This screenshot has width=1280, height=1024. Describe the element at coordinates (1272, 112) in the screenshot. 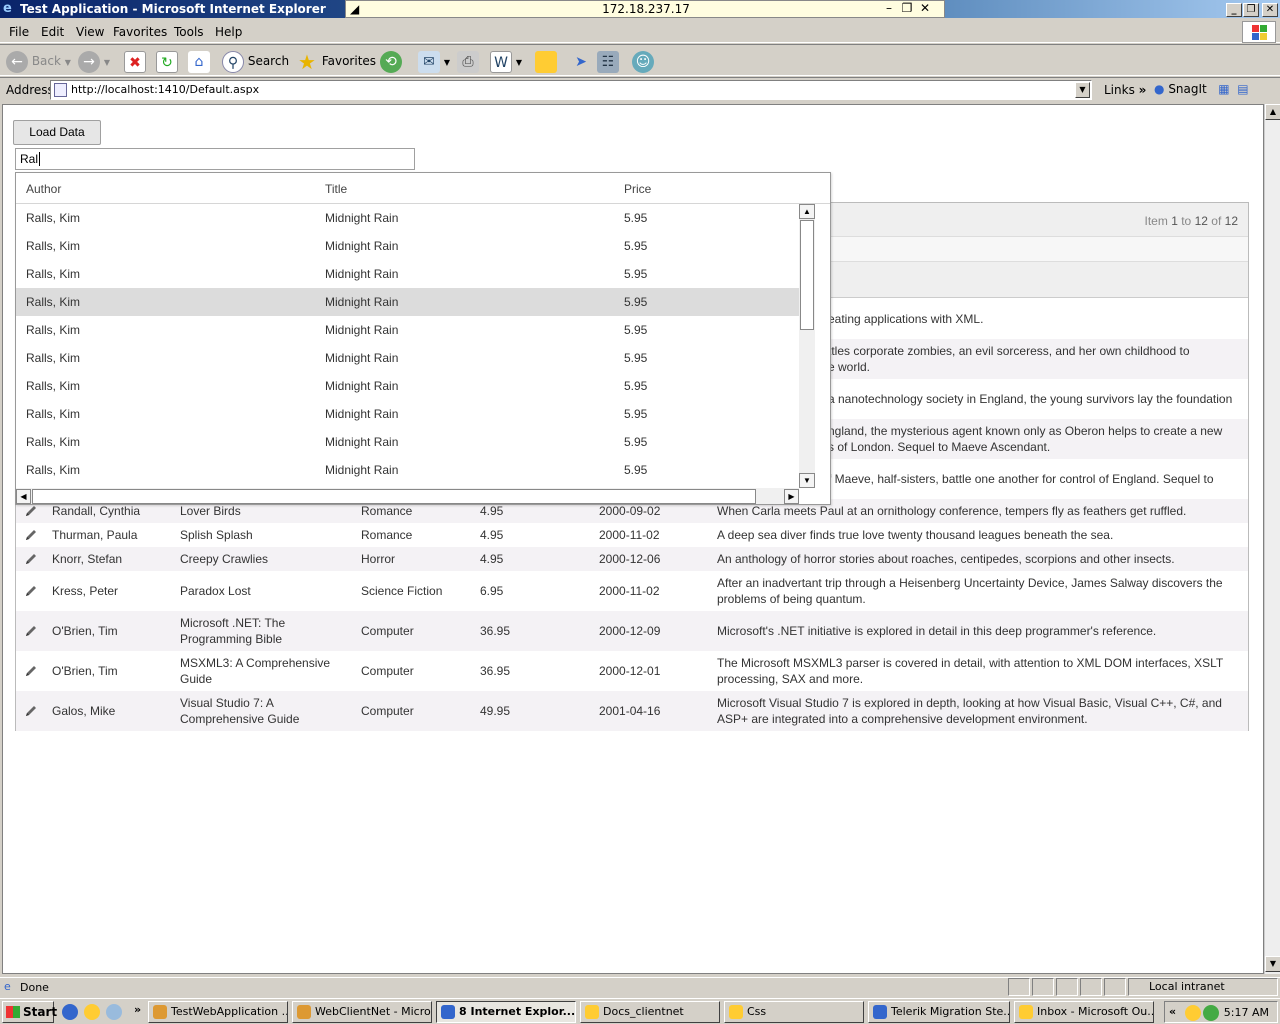

I see `page-scroll-up-arrow: ▲` at that location.